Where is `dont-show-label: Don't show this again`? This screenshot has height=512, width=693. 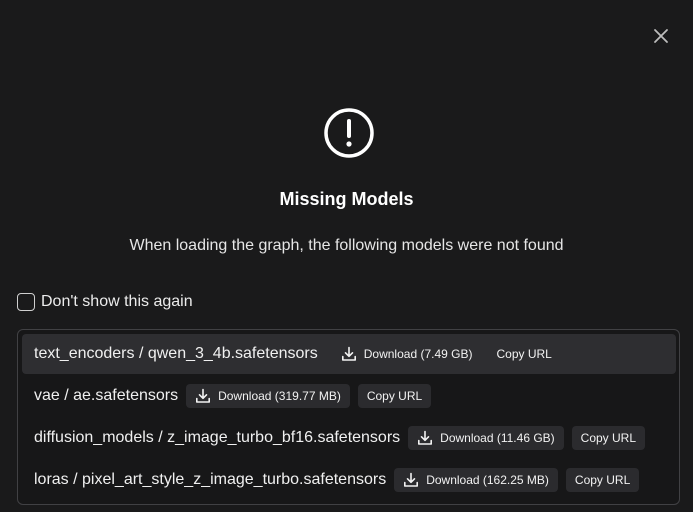
dont-show-label: Don't show this again is located at coordinates (117, 301).